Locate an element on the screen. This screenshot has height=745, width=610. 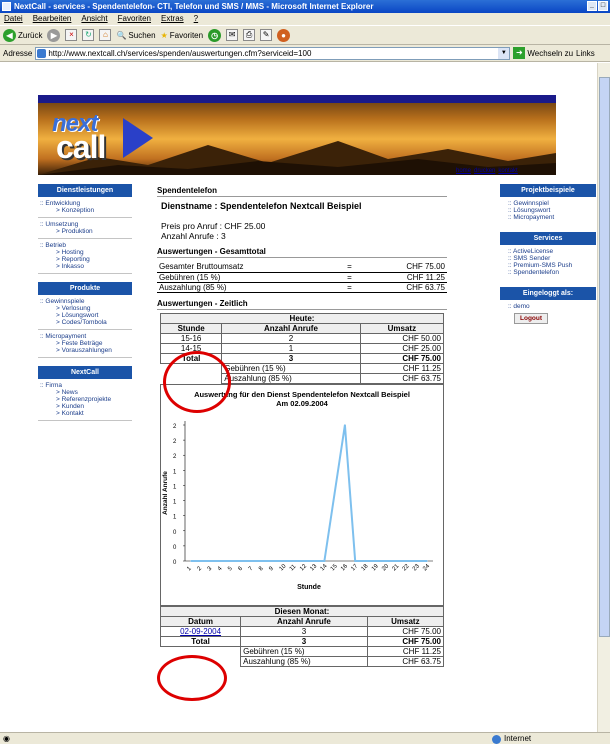
search-button: 🔍 Suchen is located at coordinates (135, 35).